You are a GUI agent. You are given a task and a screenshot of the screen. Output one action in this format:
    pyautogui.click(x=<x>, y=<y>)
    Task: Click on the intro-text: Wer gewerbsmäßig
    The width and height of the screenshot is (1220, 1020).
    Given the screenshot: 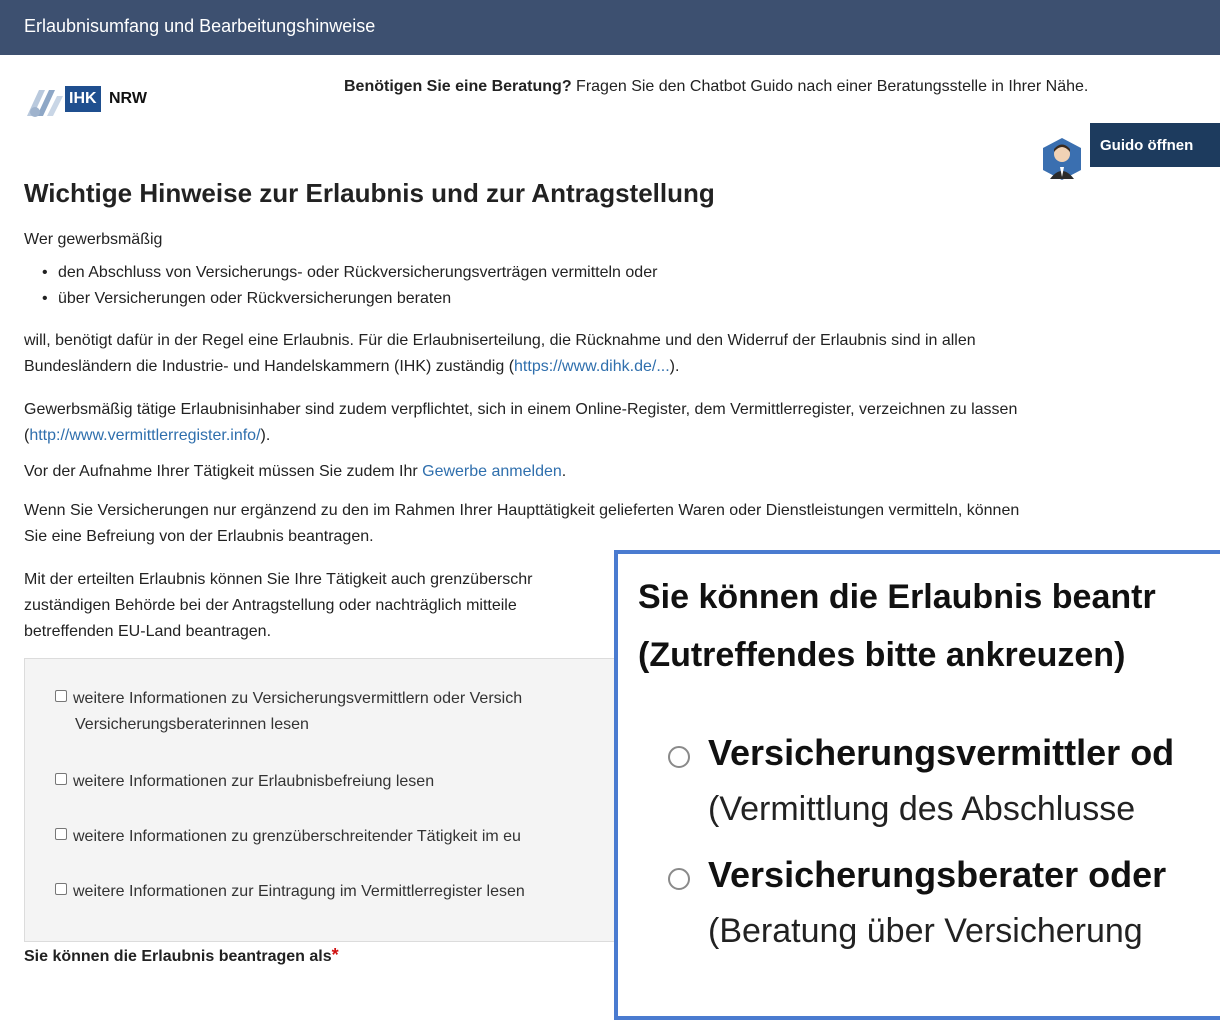 What is the action you would take?
    pyautogui.click(x=93, y=239)
    